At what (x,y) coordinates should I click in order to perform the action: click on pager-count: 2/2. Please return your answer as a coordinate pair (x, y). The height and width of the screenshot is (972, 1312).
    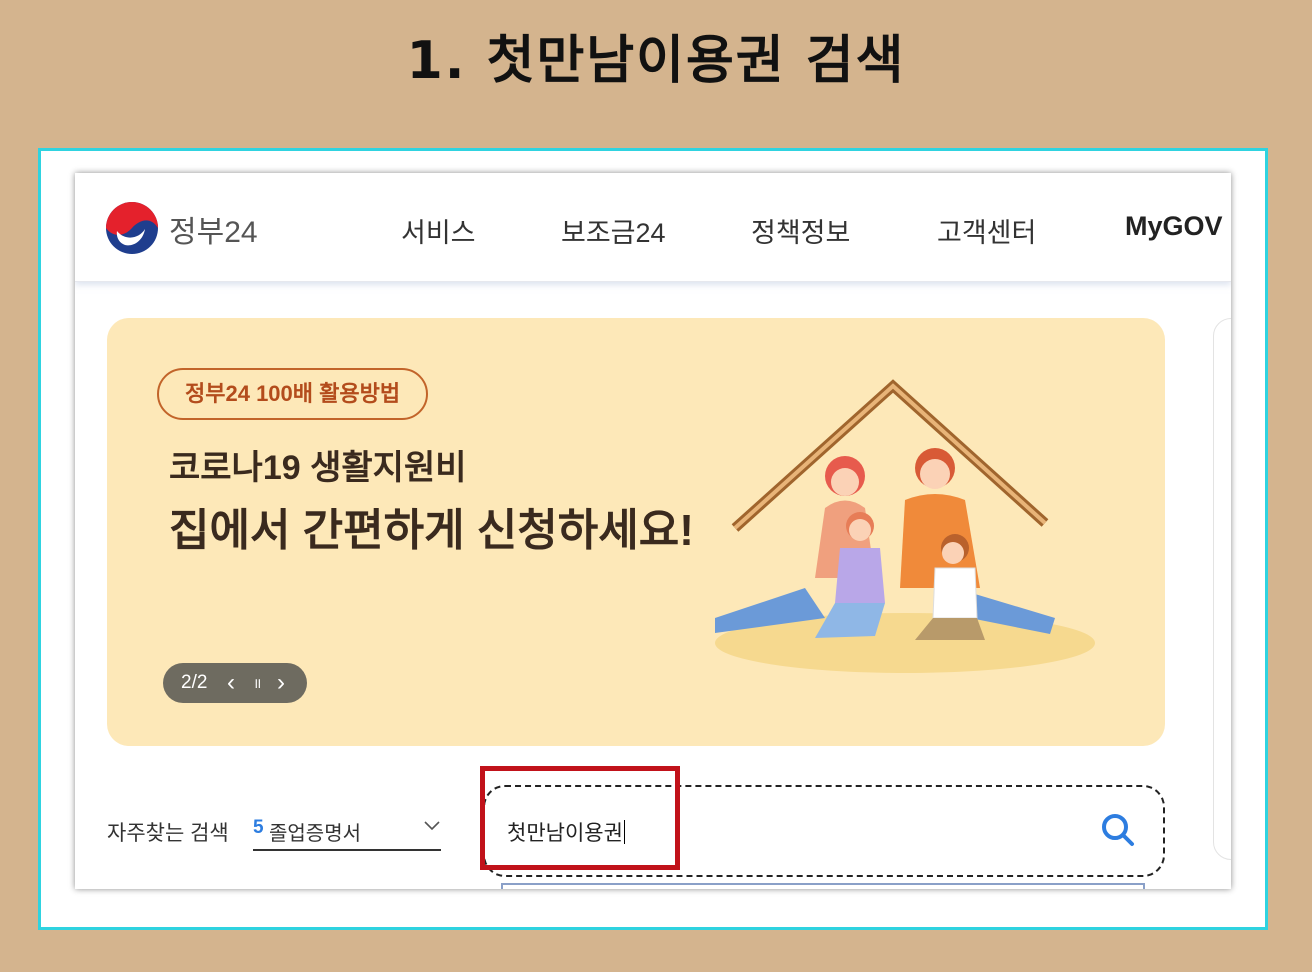
    Looking at the image, I should click on (194, 682).